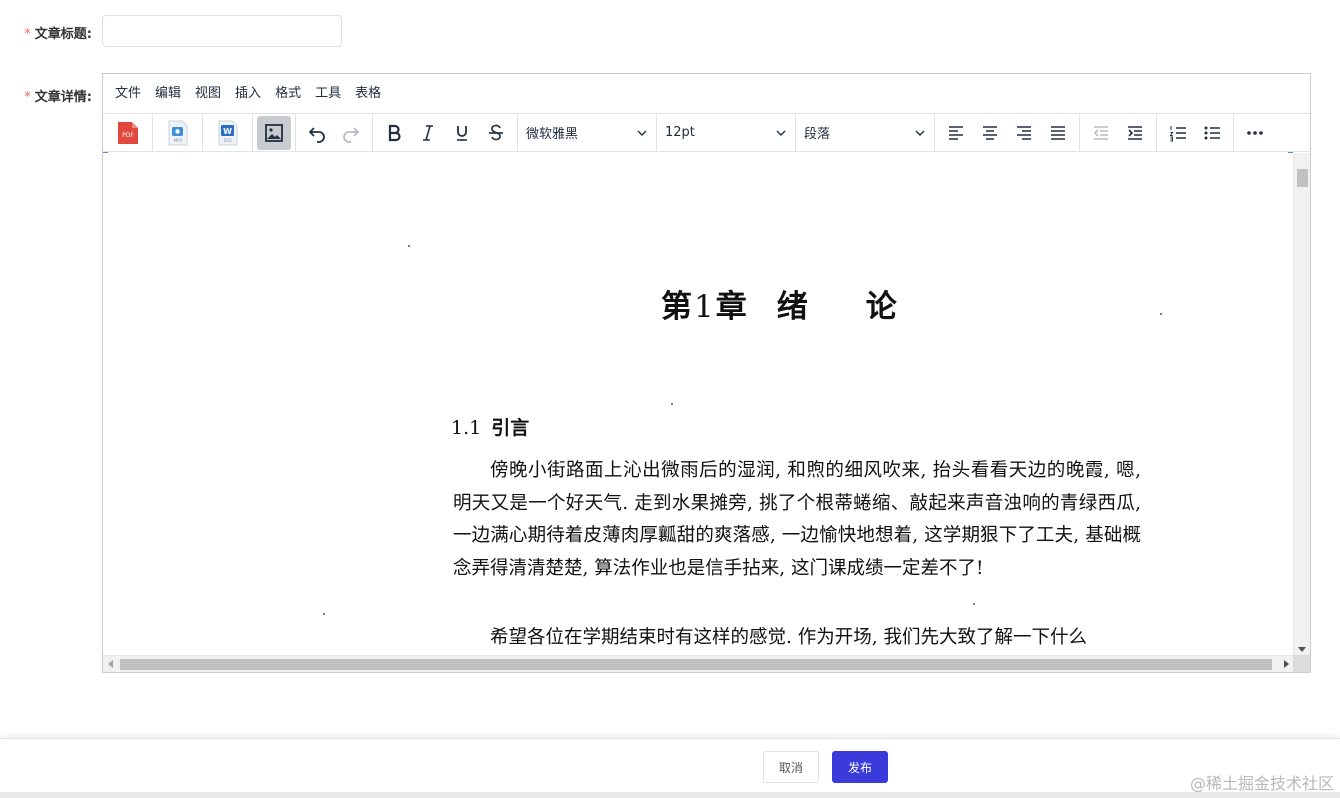 Image resolution: width=1340 pixels, height=798 pixels. I want to click on outdent-button, so click(1101, 133).